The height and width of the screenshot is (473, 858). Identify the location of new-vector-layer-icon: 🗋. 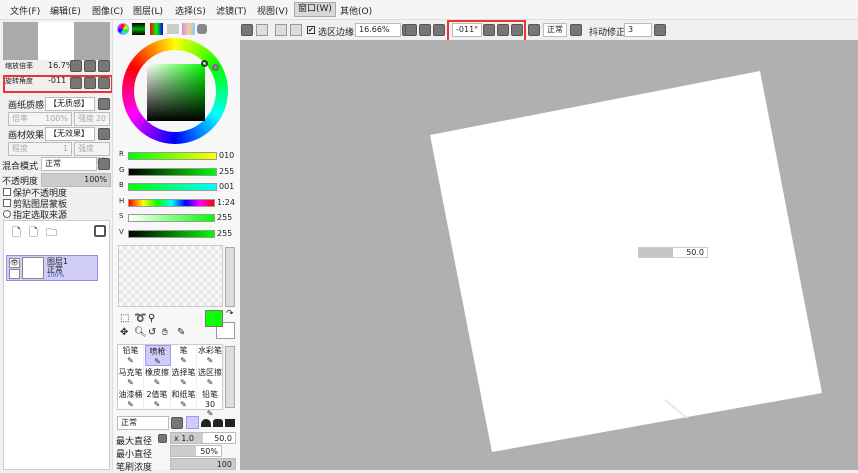
(33, 233).